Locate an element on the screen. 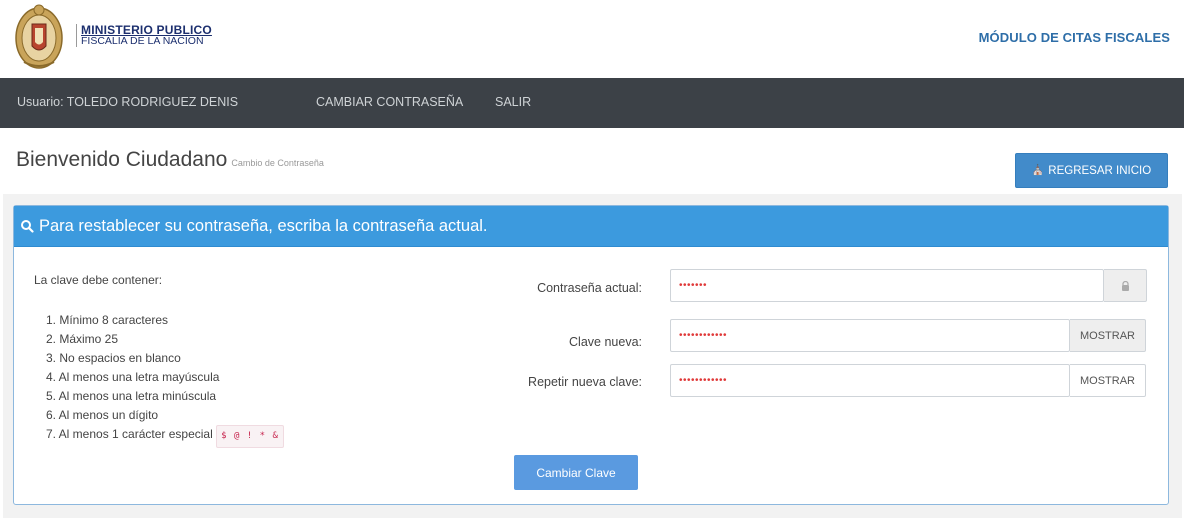  nav-change-password: CAMBIAR CONTRASEÑA is located at coordinates (389, 102).